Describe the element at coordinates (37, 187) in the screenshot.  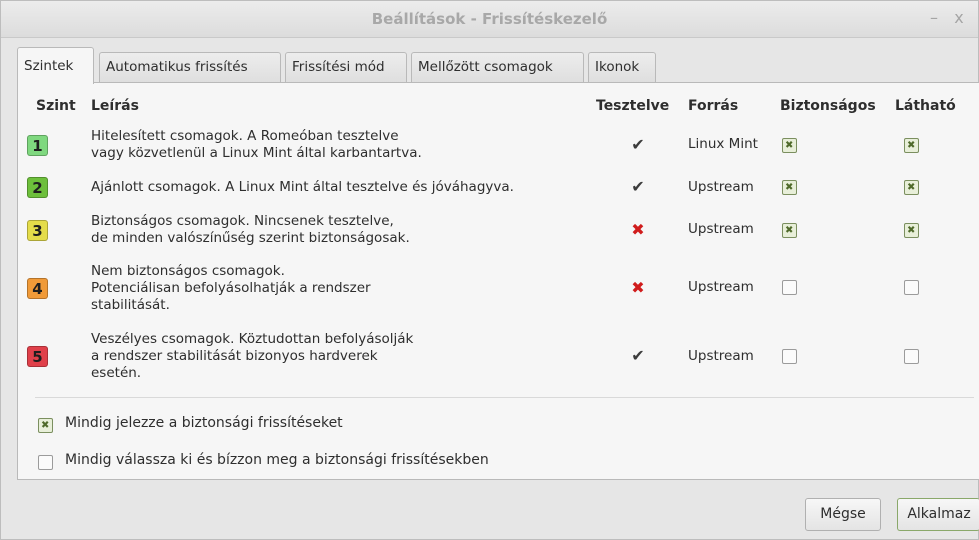
I see `level-badge: 2` at that location.